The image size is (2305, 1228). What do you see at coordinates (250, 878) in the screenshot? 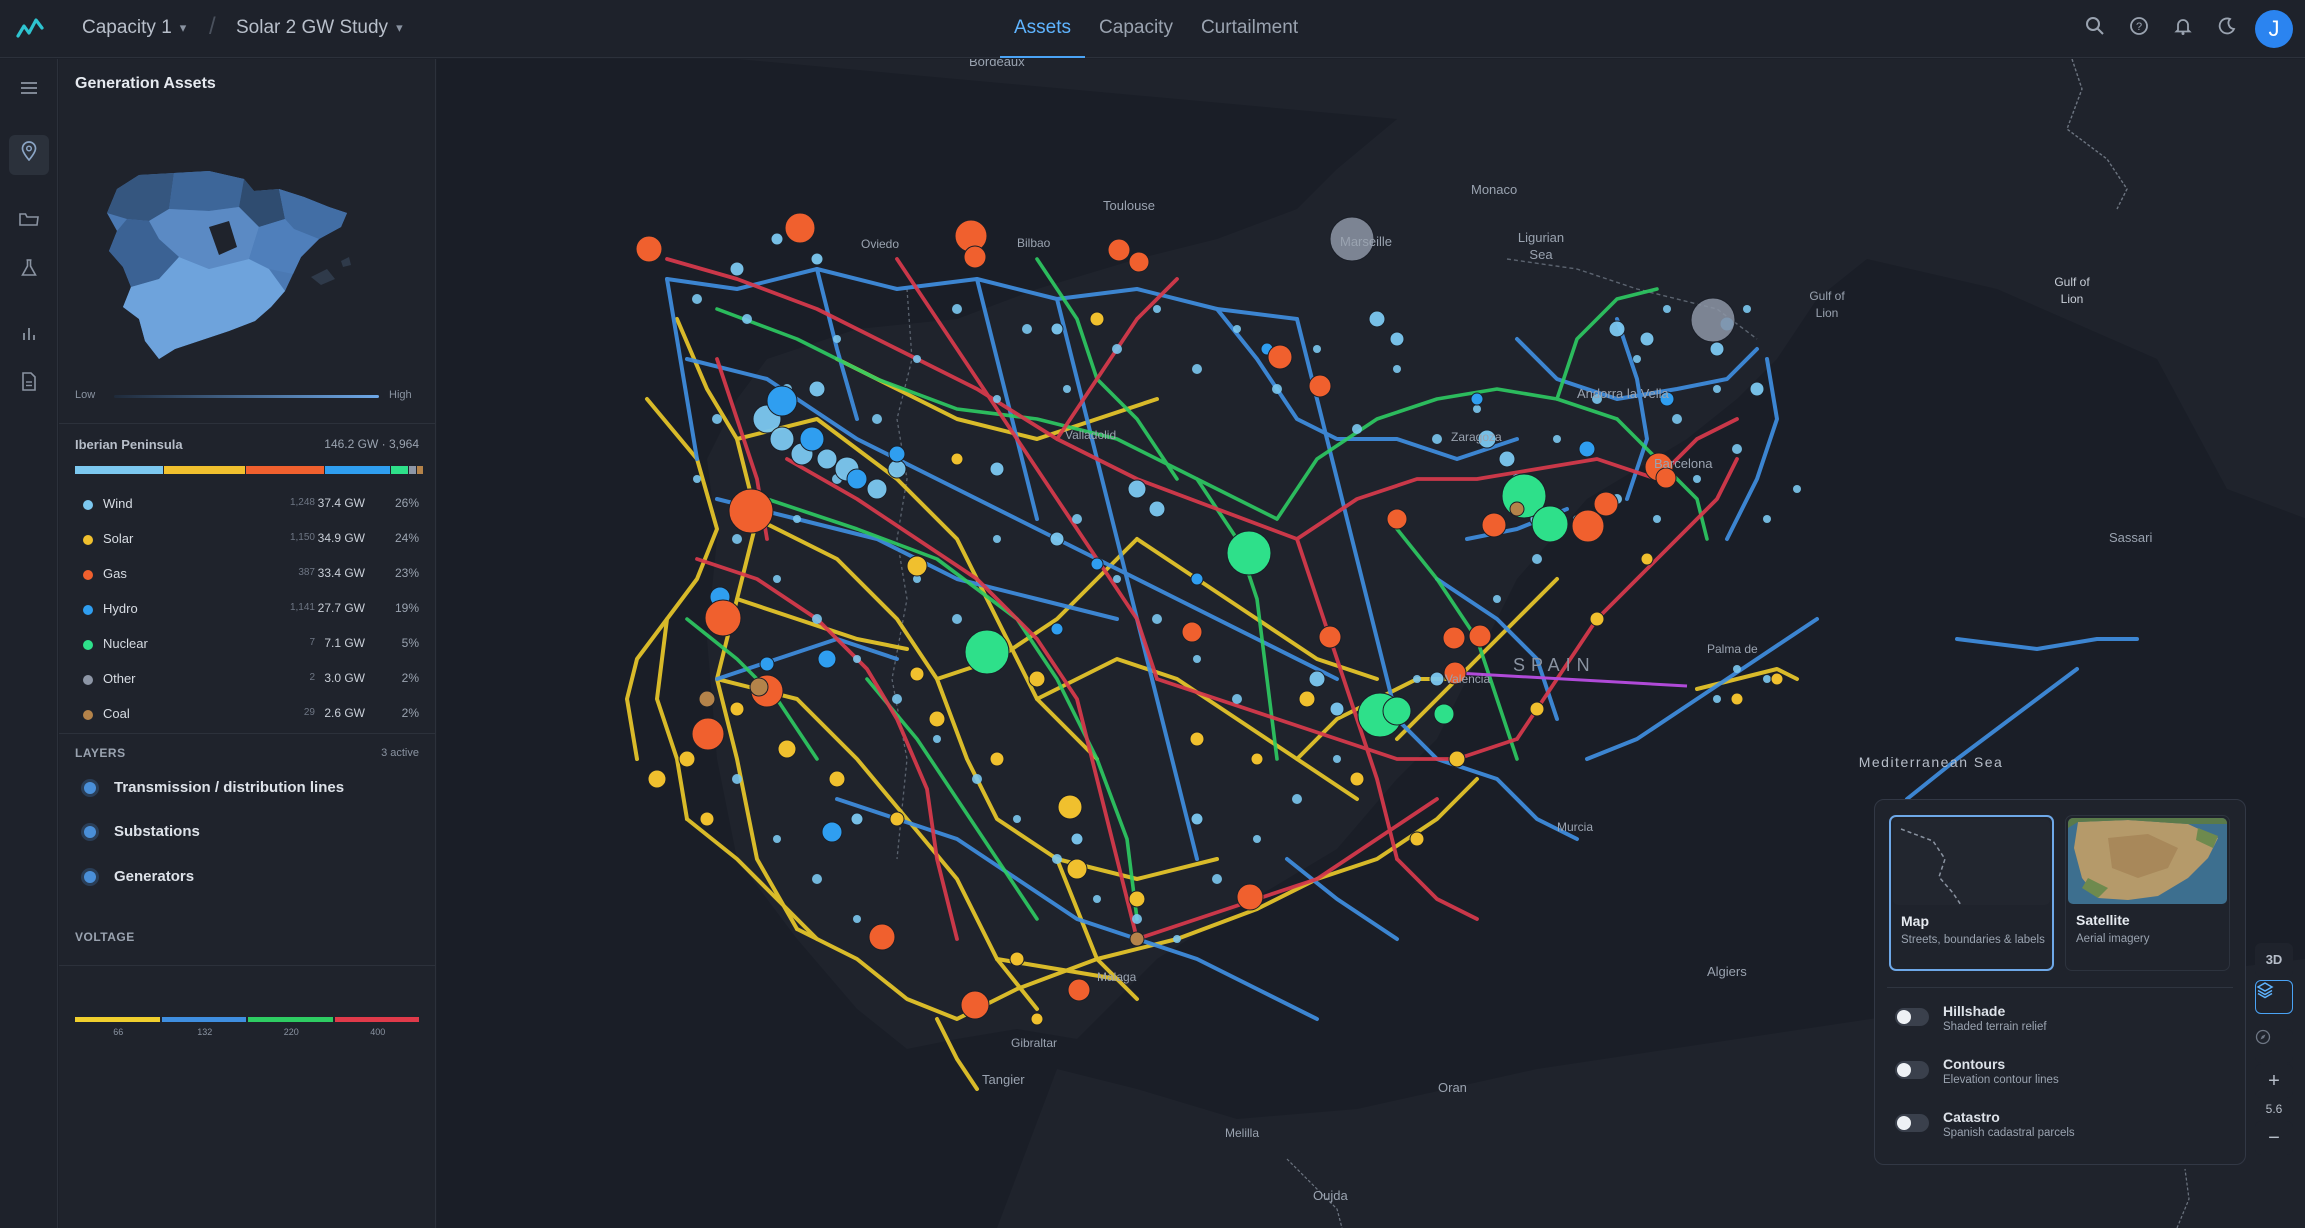
I see `layer-generators: Generators` at bounding box center [250, 878].